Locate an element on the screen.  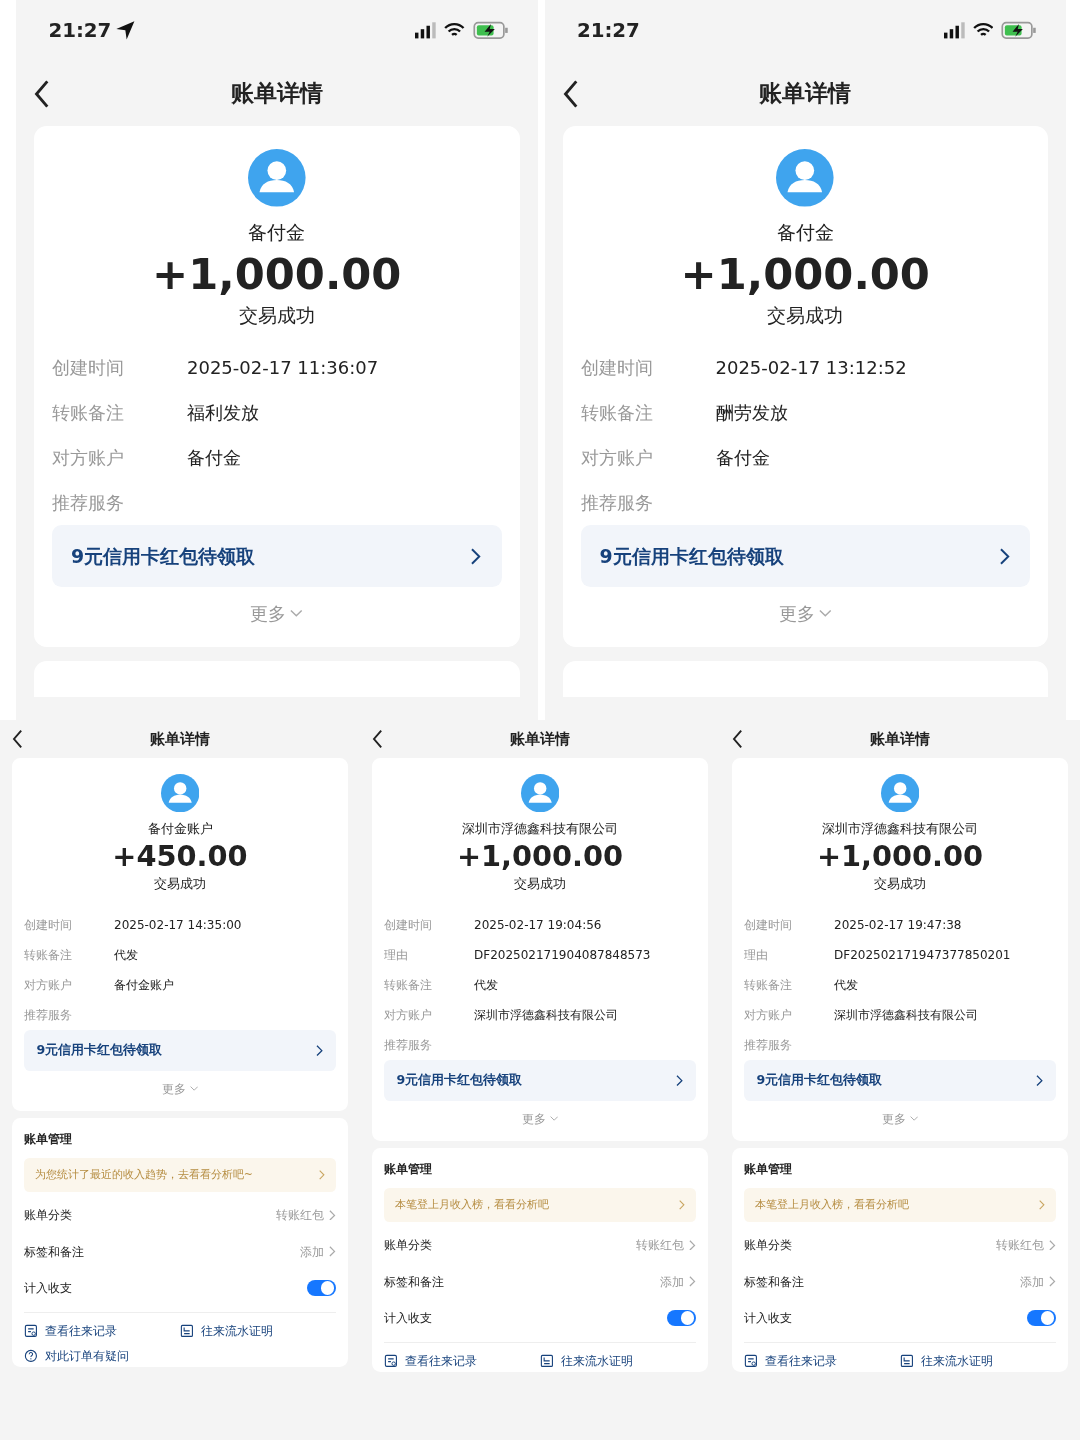
analysis-tip: 为您统计了最近的收入趋势，去看看分析吧~ is located at coordinates (180, 1175).